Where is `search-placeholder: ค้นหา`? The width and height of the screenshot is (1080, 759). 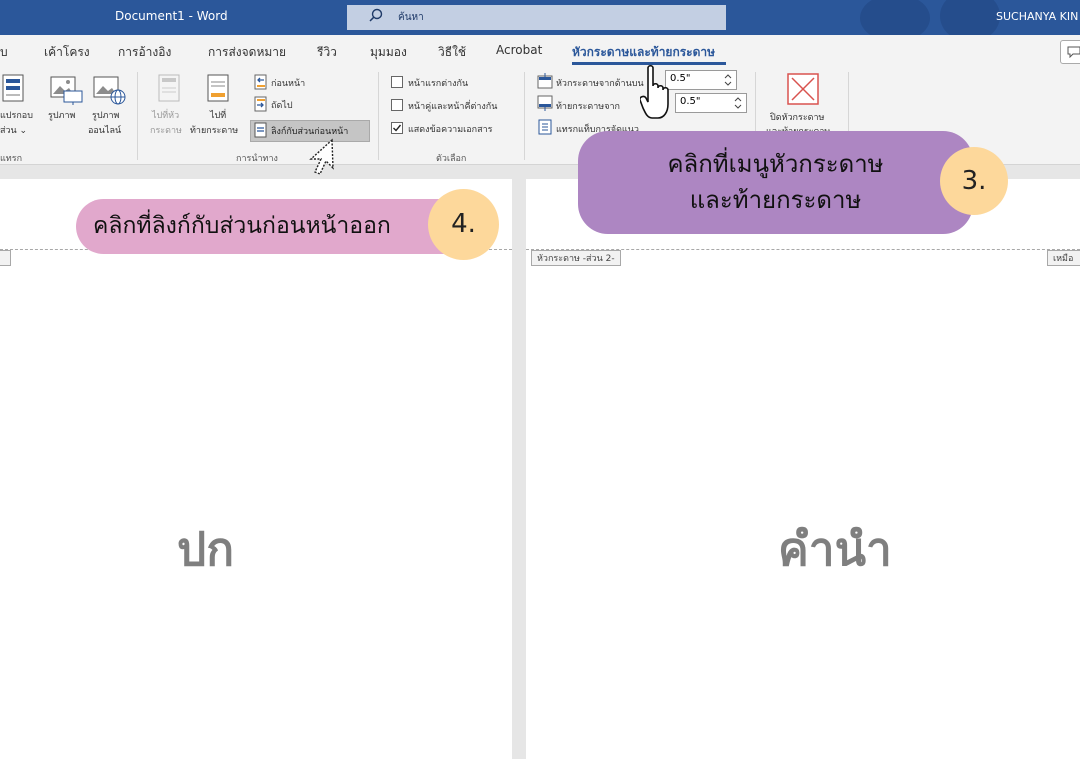
search-placeholder: ค้นหา is located at coordinates (411, 17).